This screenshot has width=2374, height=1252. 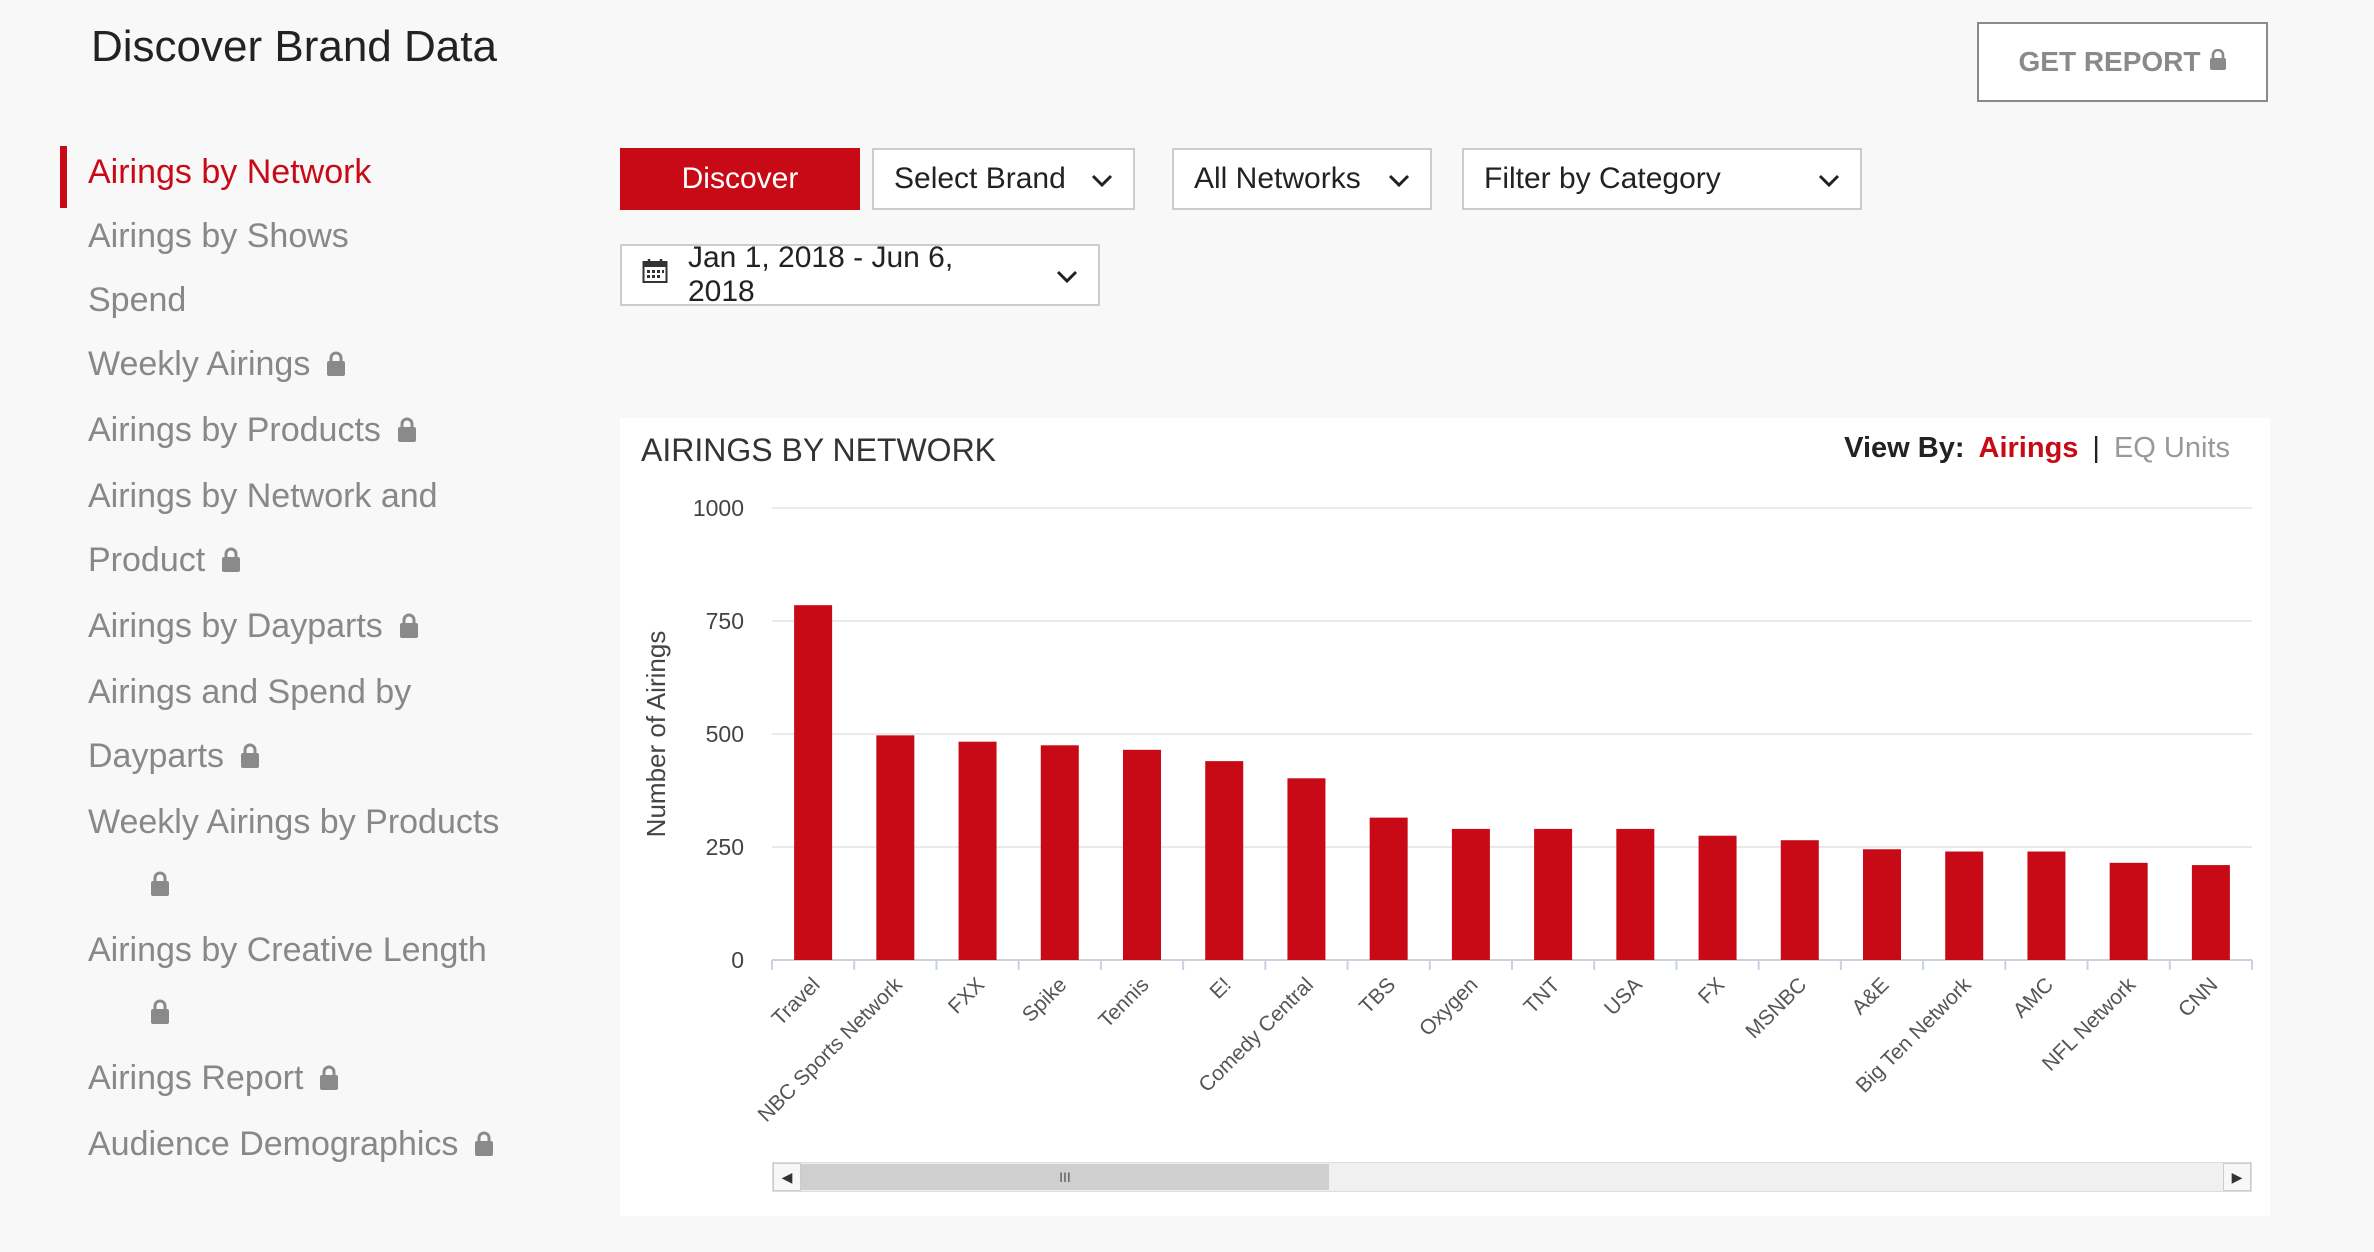 I want to click on x-tick-label: Oxygen, so click(x=1448, y=1006).